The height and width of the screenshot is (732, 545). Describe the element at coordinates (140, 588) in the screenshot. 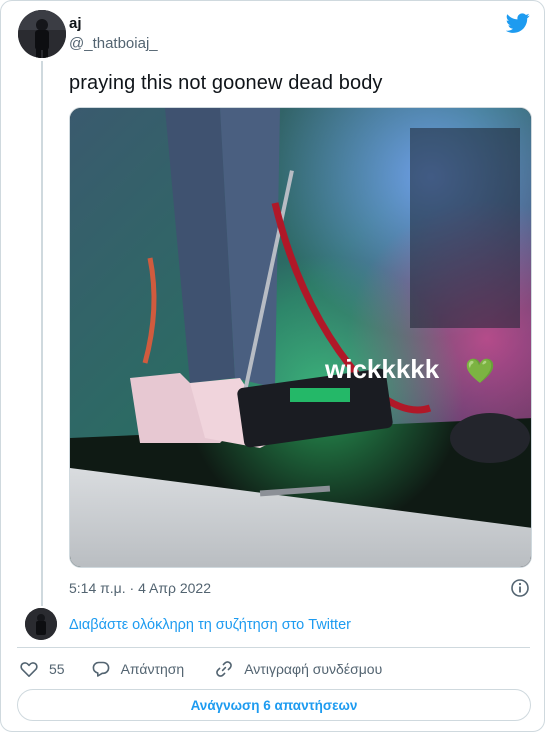

I see `tweet-timestamp: 5:14 π.μ. · 4 Απρ 2022` at that location.